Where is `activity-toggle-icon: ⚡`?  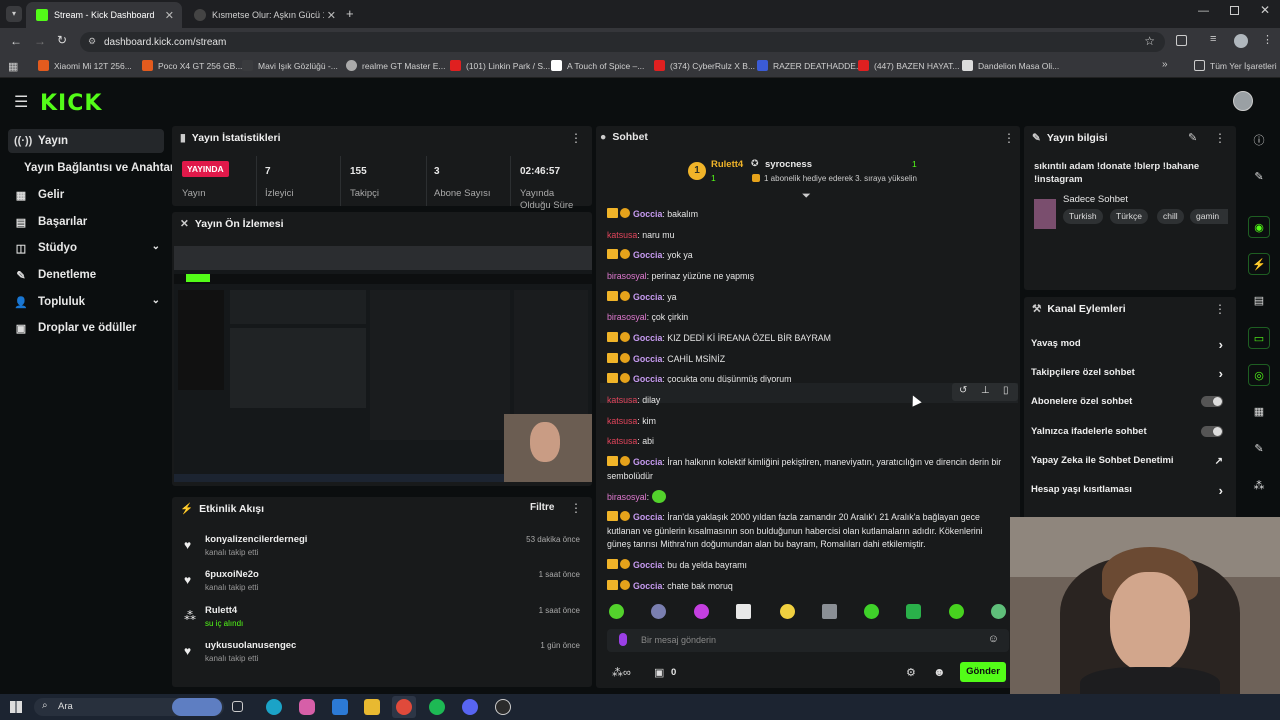
activity-toggle-icon: ⚡ is located at coordinates (1259, 264).